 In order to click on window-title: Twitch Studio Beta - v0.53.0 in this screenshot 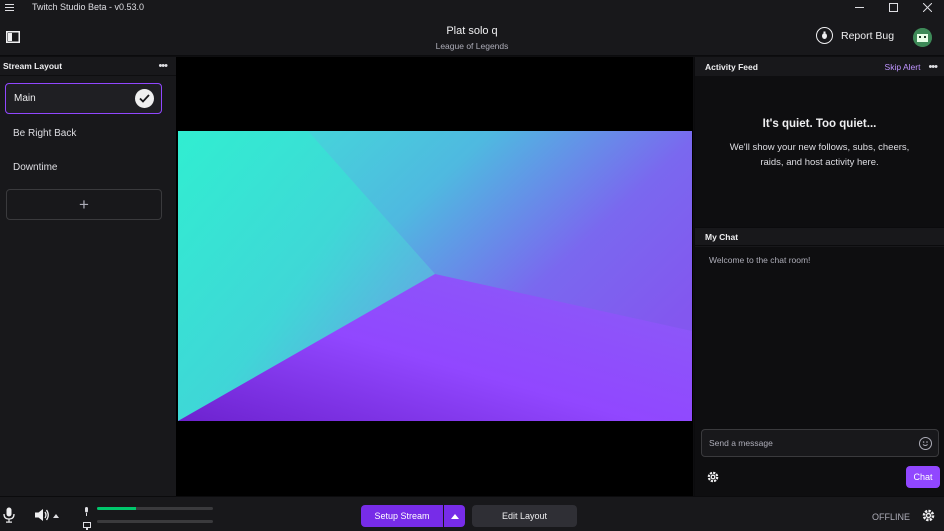, I will do `click(88, 7)`.